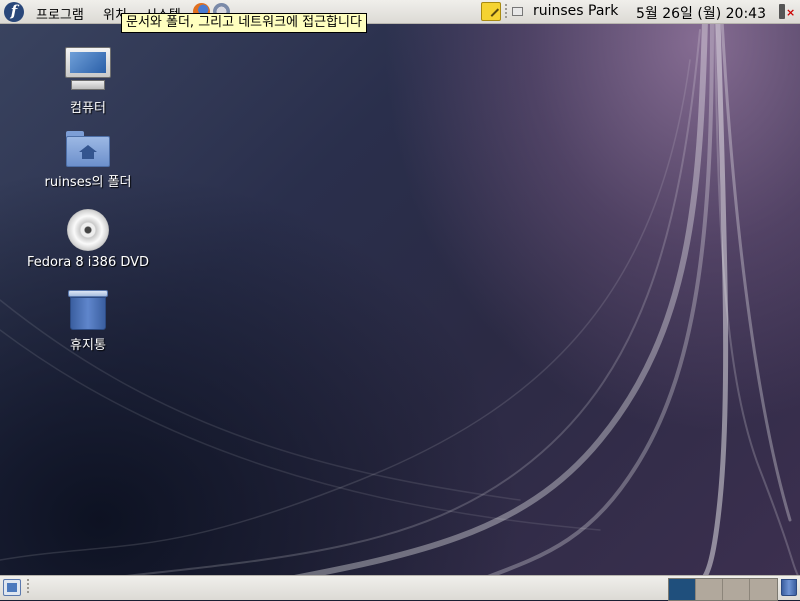  What do you see at coordinates (88, 230) in the screenshot?
I see `dvd-icon` at bounding box center [88, 230].